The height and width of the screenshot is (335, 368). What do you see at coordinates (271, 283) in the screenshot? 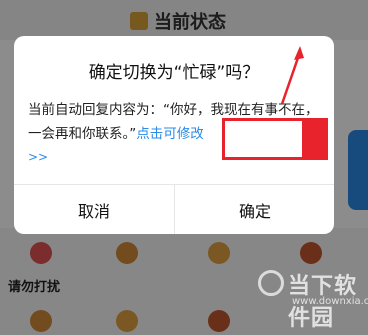
I see `watermark-logo-icon` at bounding box center [271, 283].